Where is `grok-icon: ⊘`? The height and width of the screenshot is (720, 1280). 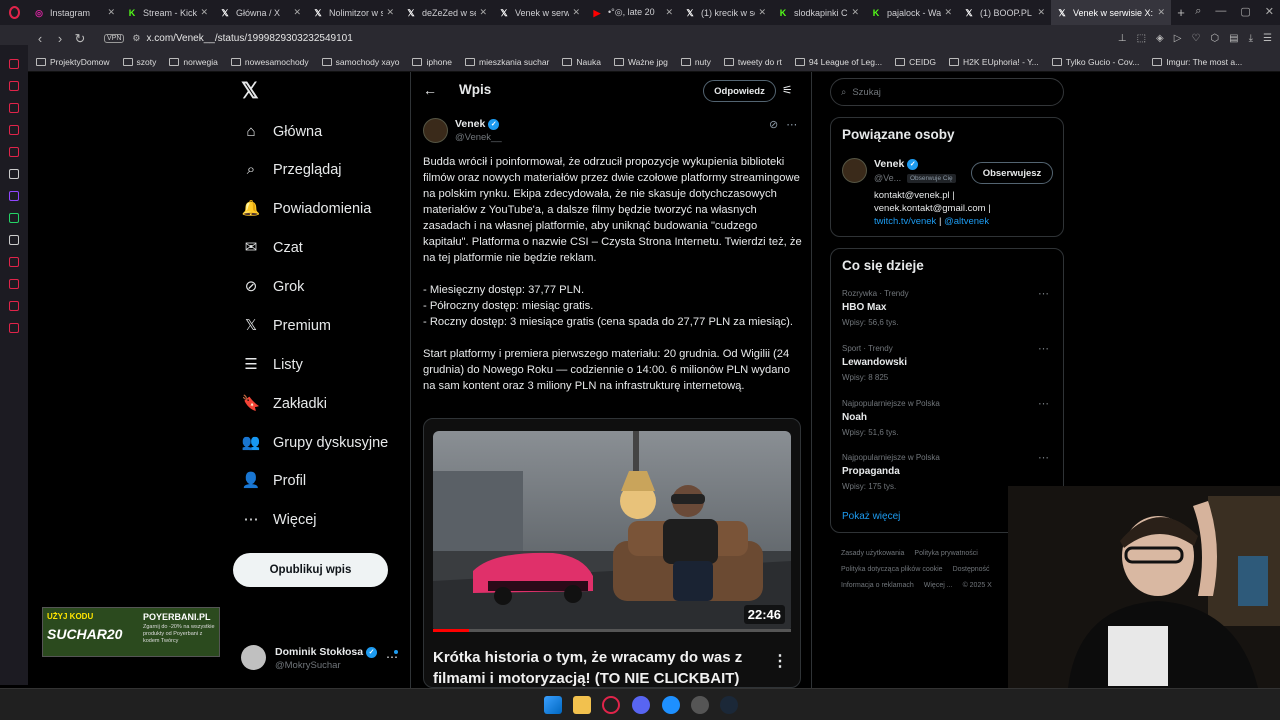
grok-icon: ⊘ is located at coordinates (773, 124).